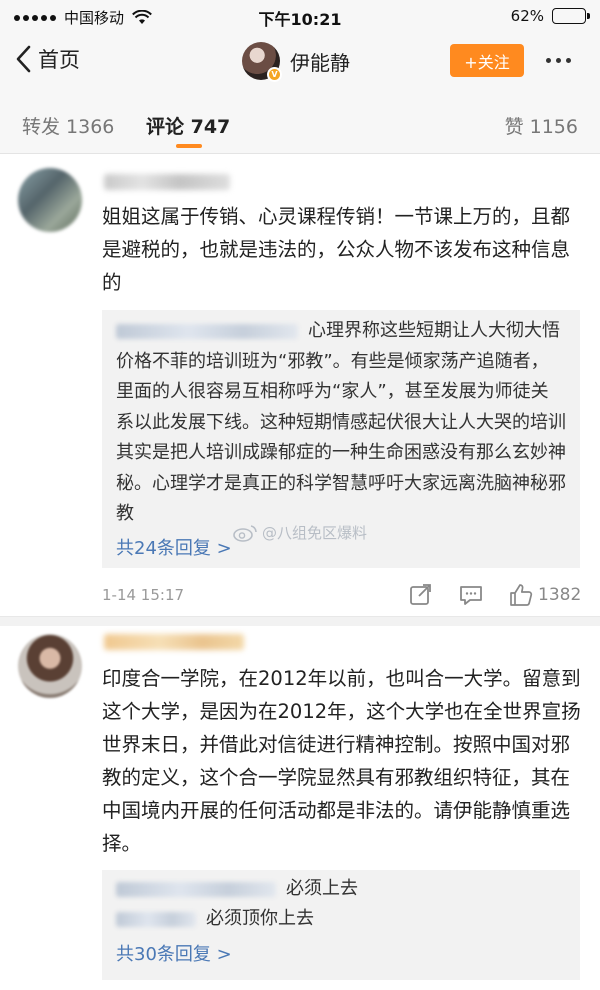  I want to click on profile-header: V 伊能静, so click(296, 62).